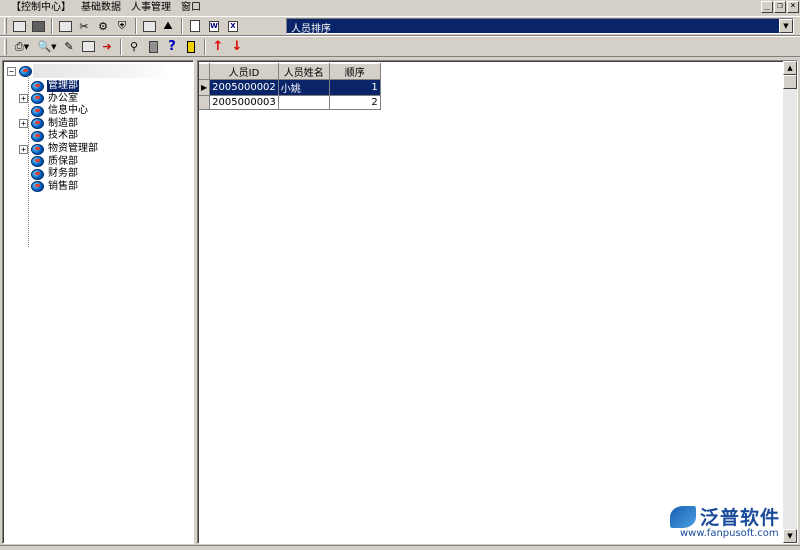  I want to click on notes-button, so click(191, 46).